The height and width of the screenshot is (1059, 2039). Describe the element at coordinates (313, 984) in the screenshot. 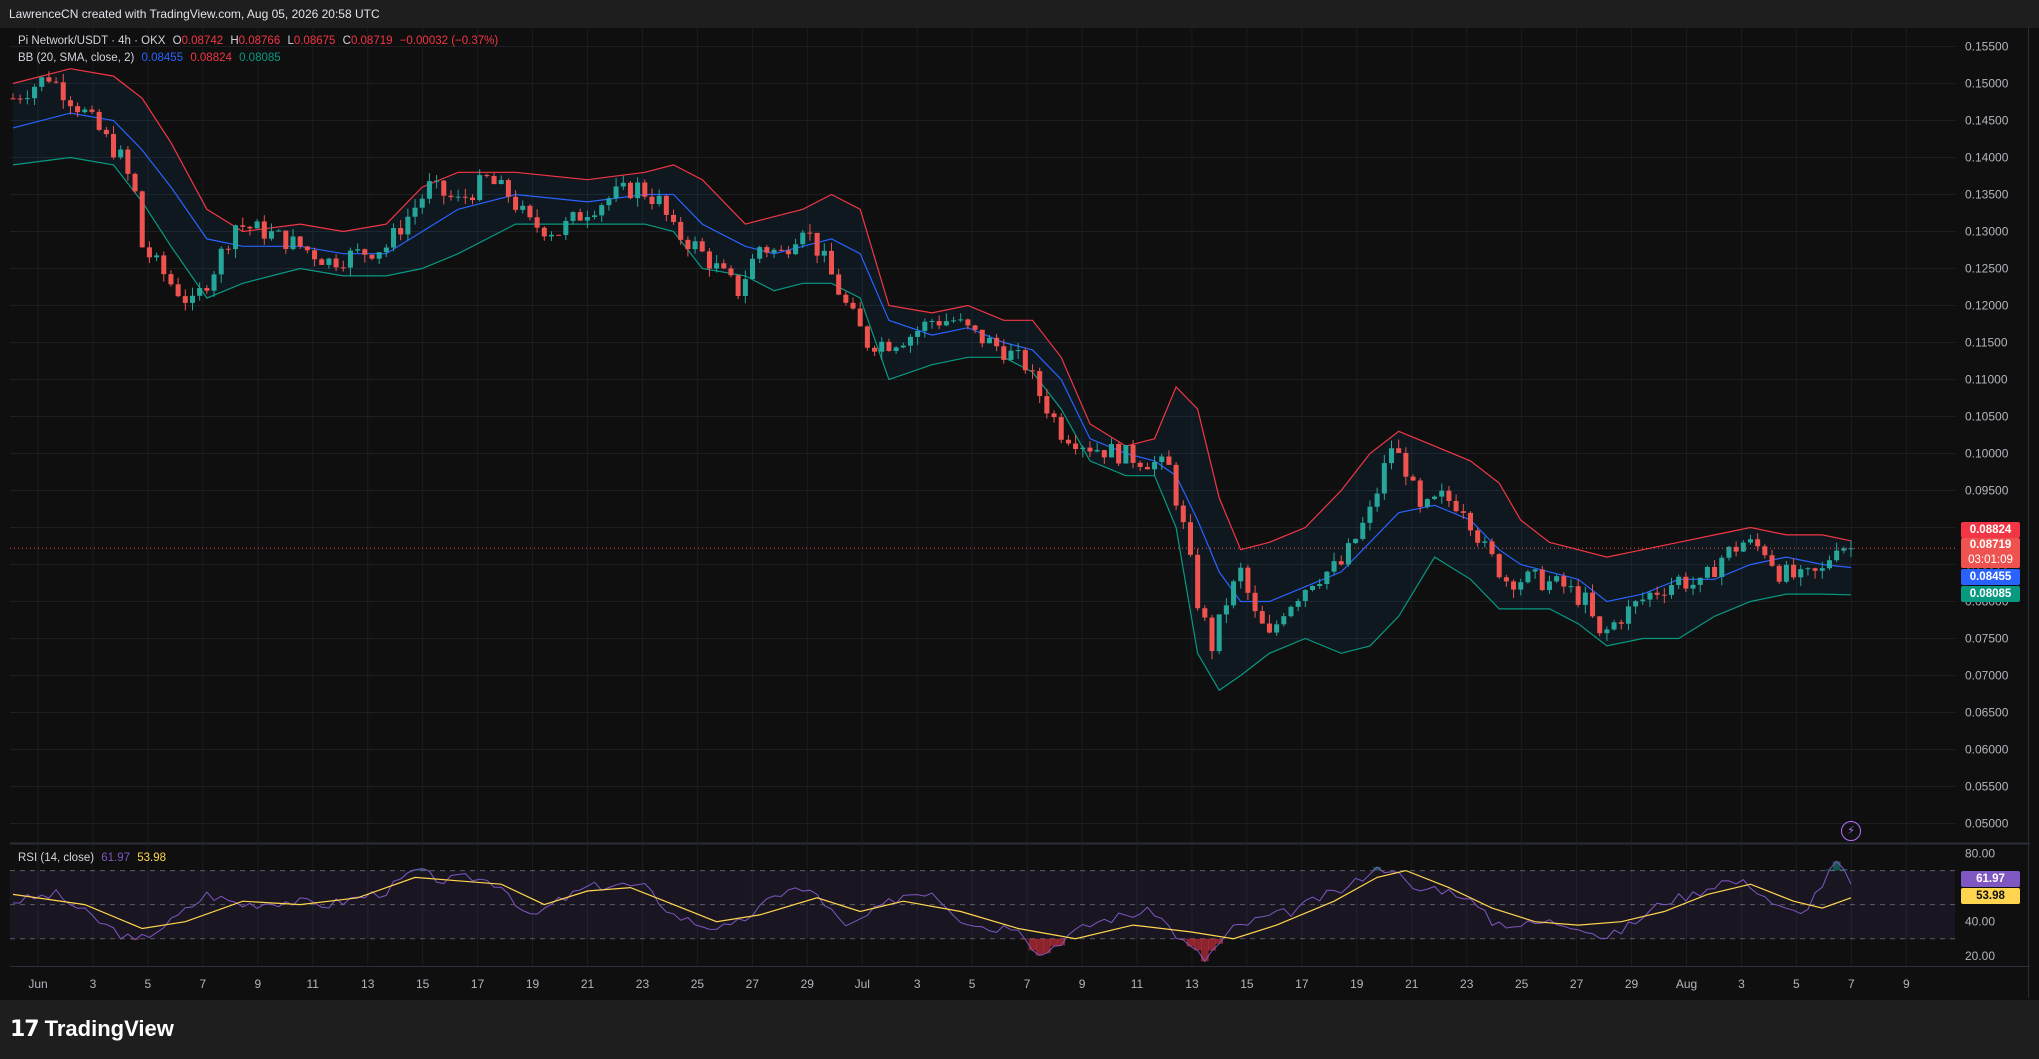

I see `time-tick-label: 11` at that location.